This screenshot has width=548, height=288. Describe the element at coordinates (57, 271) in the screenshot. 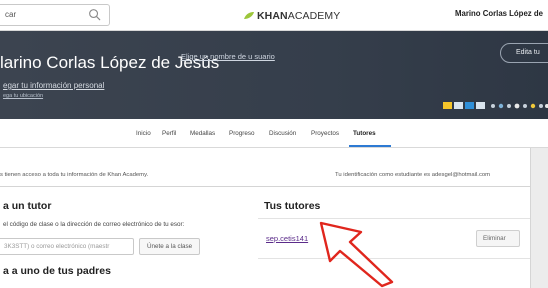

I see `add-parent-heading: a a uno de tus padres` at that location.